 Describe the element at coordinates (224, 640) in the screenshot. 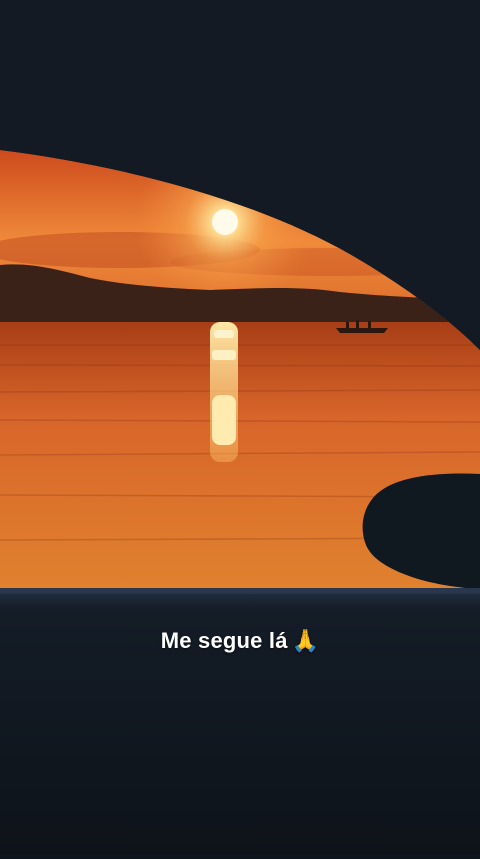

I see `caption-label: Me segue lá` at that location.